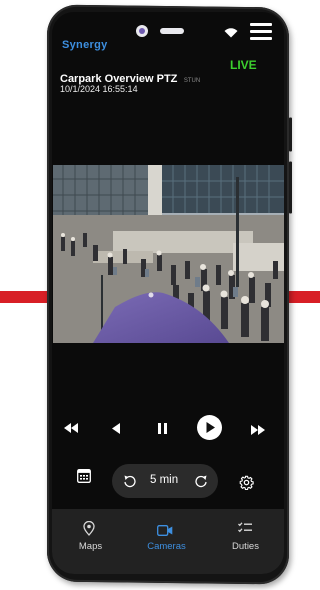 The width and height of the screenshot is (320, 590). I want to click on brand-logo: Synergy, so click(85, 45).